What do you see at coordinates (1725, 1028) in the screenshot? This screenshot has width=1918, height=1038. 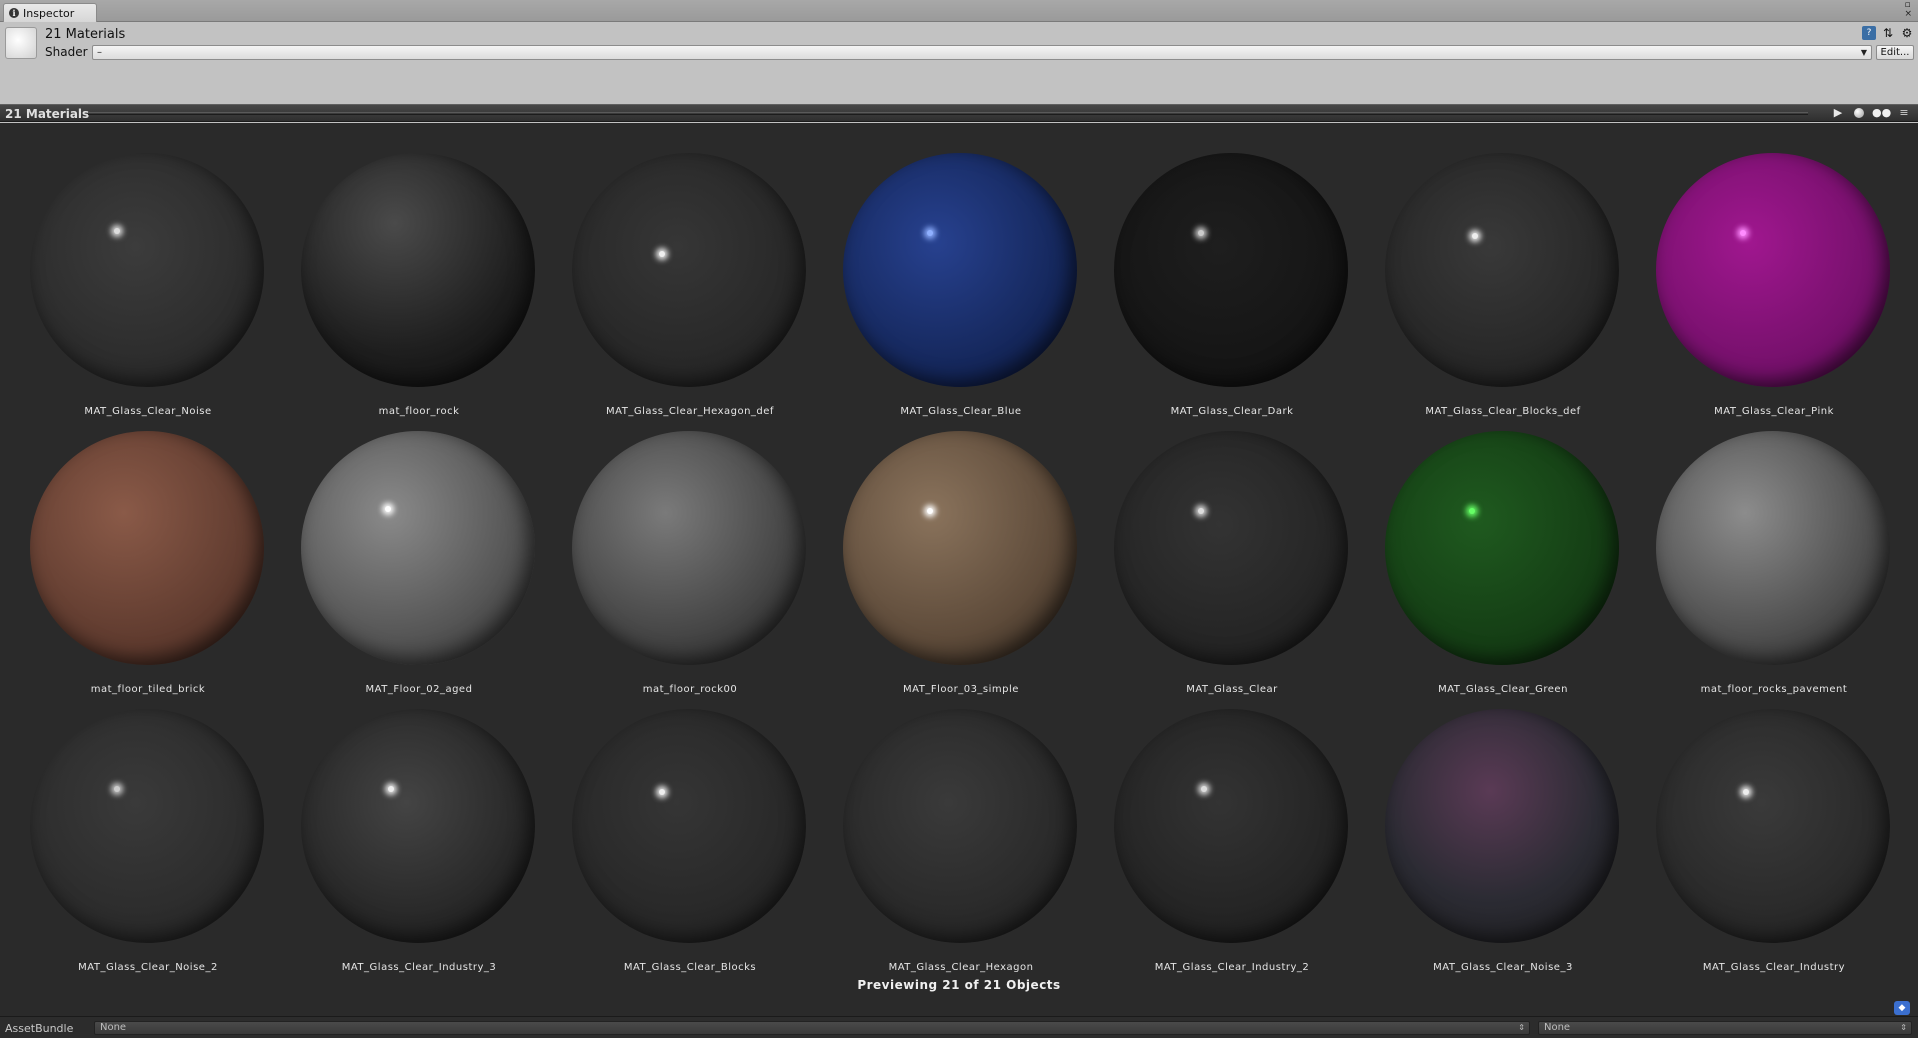 I see `assetbundle-variant-dropdown: None ⇕` at bounding box center [1725, 1028].